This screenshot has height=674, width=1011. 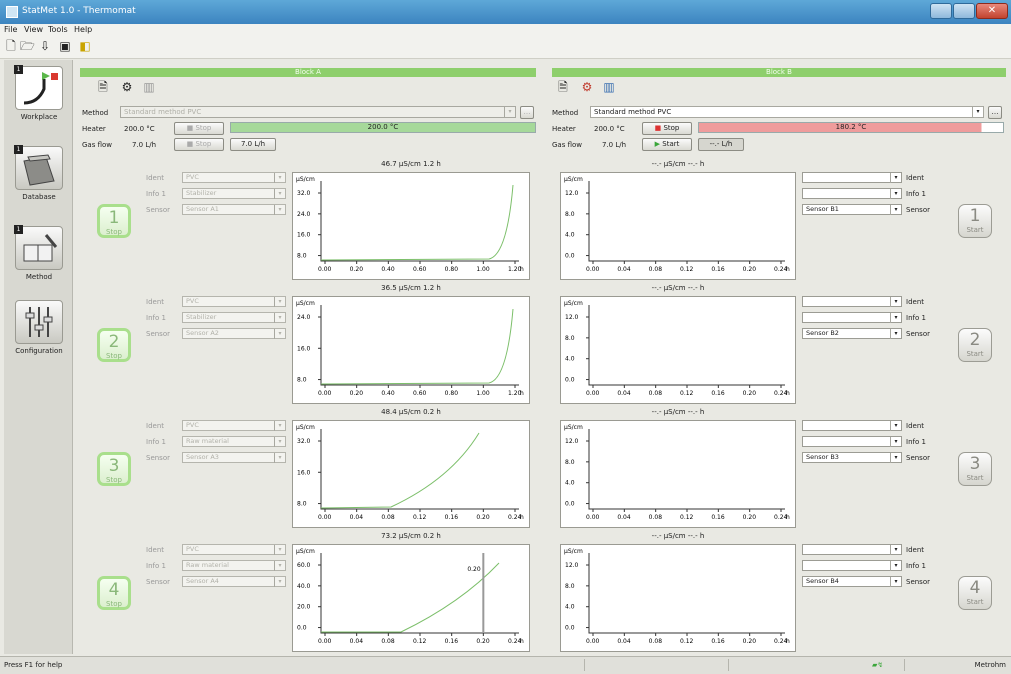 What do you see at coordinates (452, 393) in the screenshot?
I see `x-tick-label: 0.80` at bounding box center [452, 393].